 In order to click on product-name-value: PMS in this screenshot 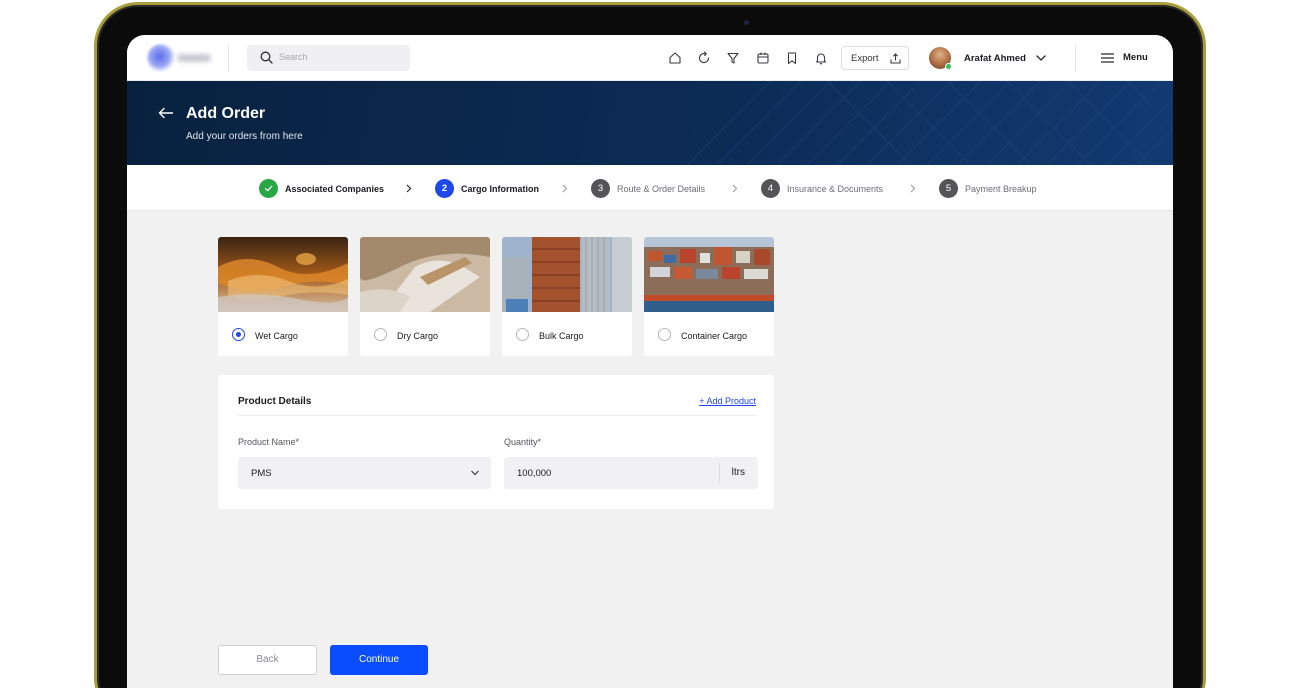, I will do `click(261, 473)`.